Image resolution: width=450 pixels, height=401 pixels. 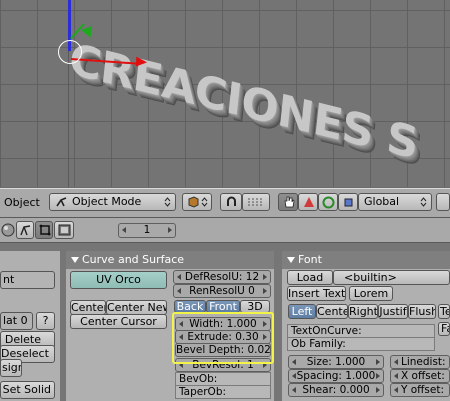 I want to click on shear-field: Shear: 0.000, so click(x=336, y=390).